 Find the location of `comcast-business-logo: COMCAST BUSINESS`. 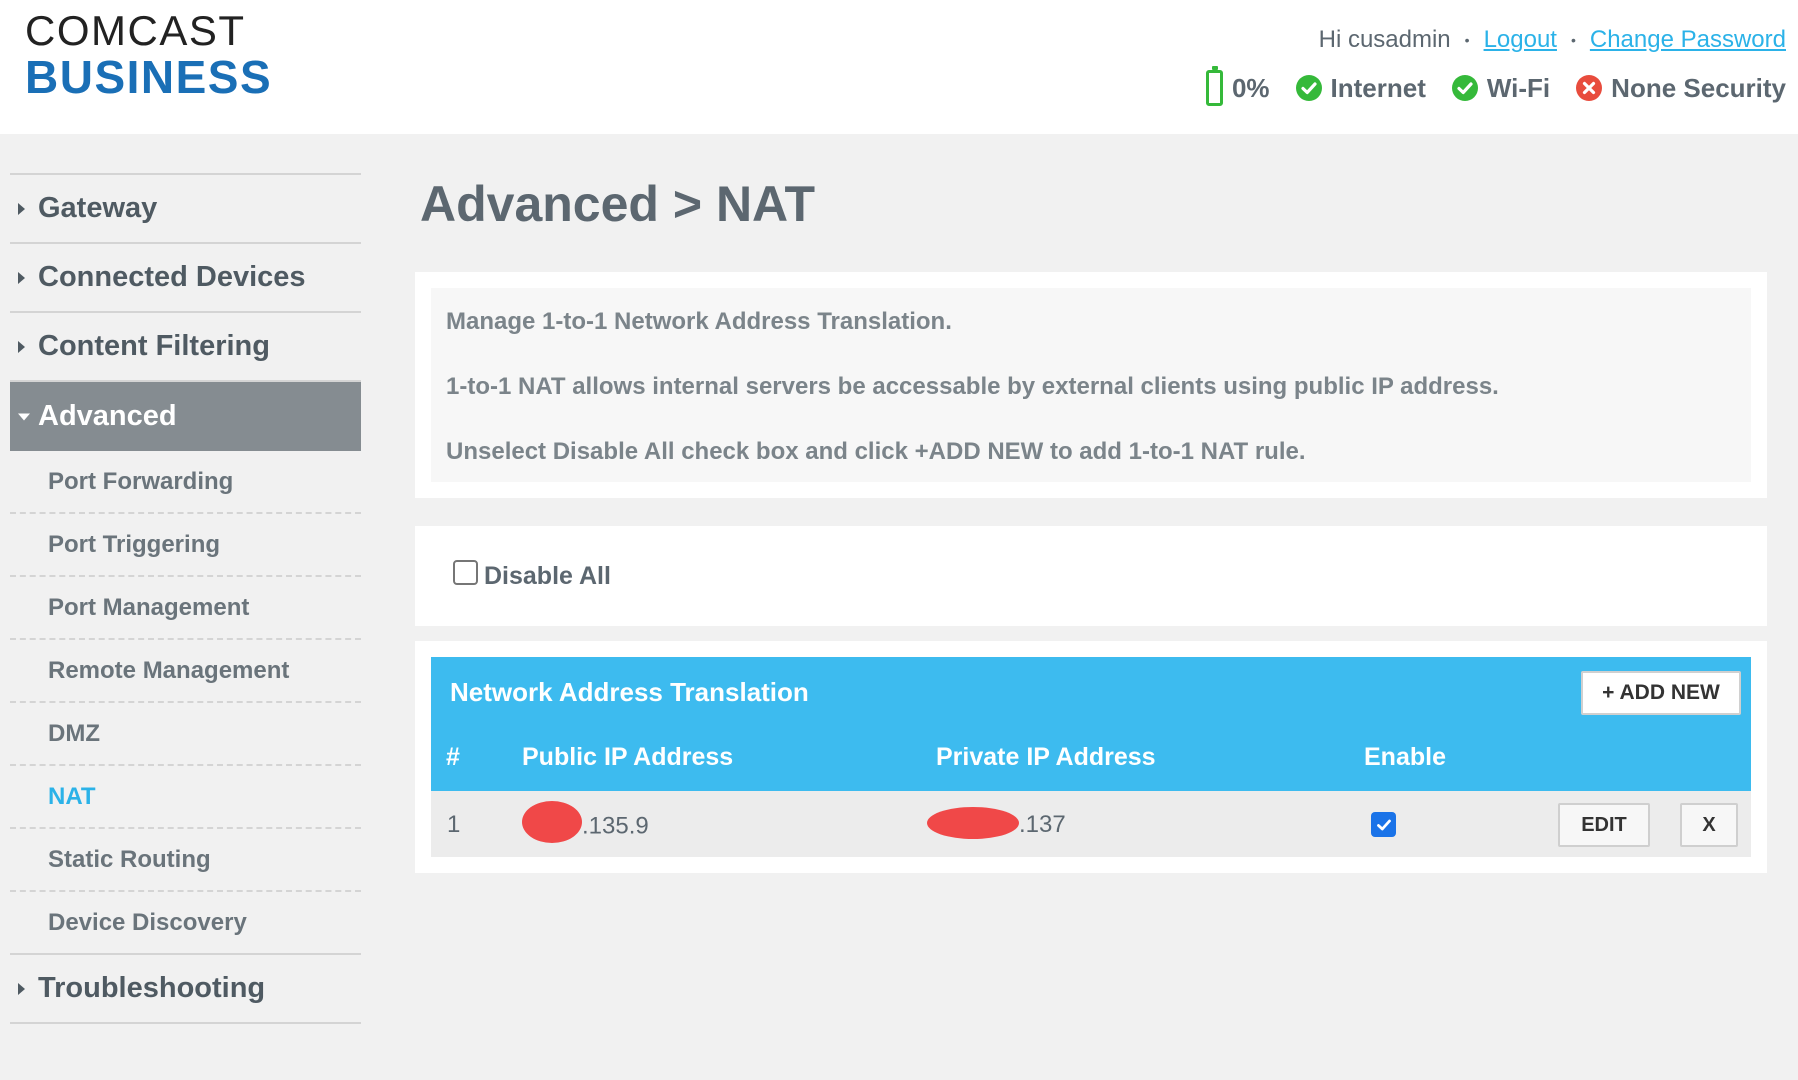

comcast-business-logo: COMCAST BUSINESS is located at coordinates (149, 55).